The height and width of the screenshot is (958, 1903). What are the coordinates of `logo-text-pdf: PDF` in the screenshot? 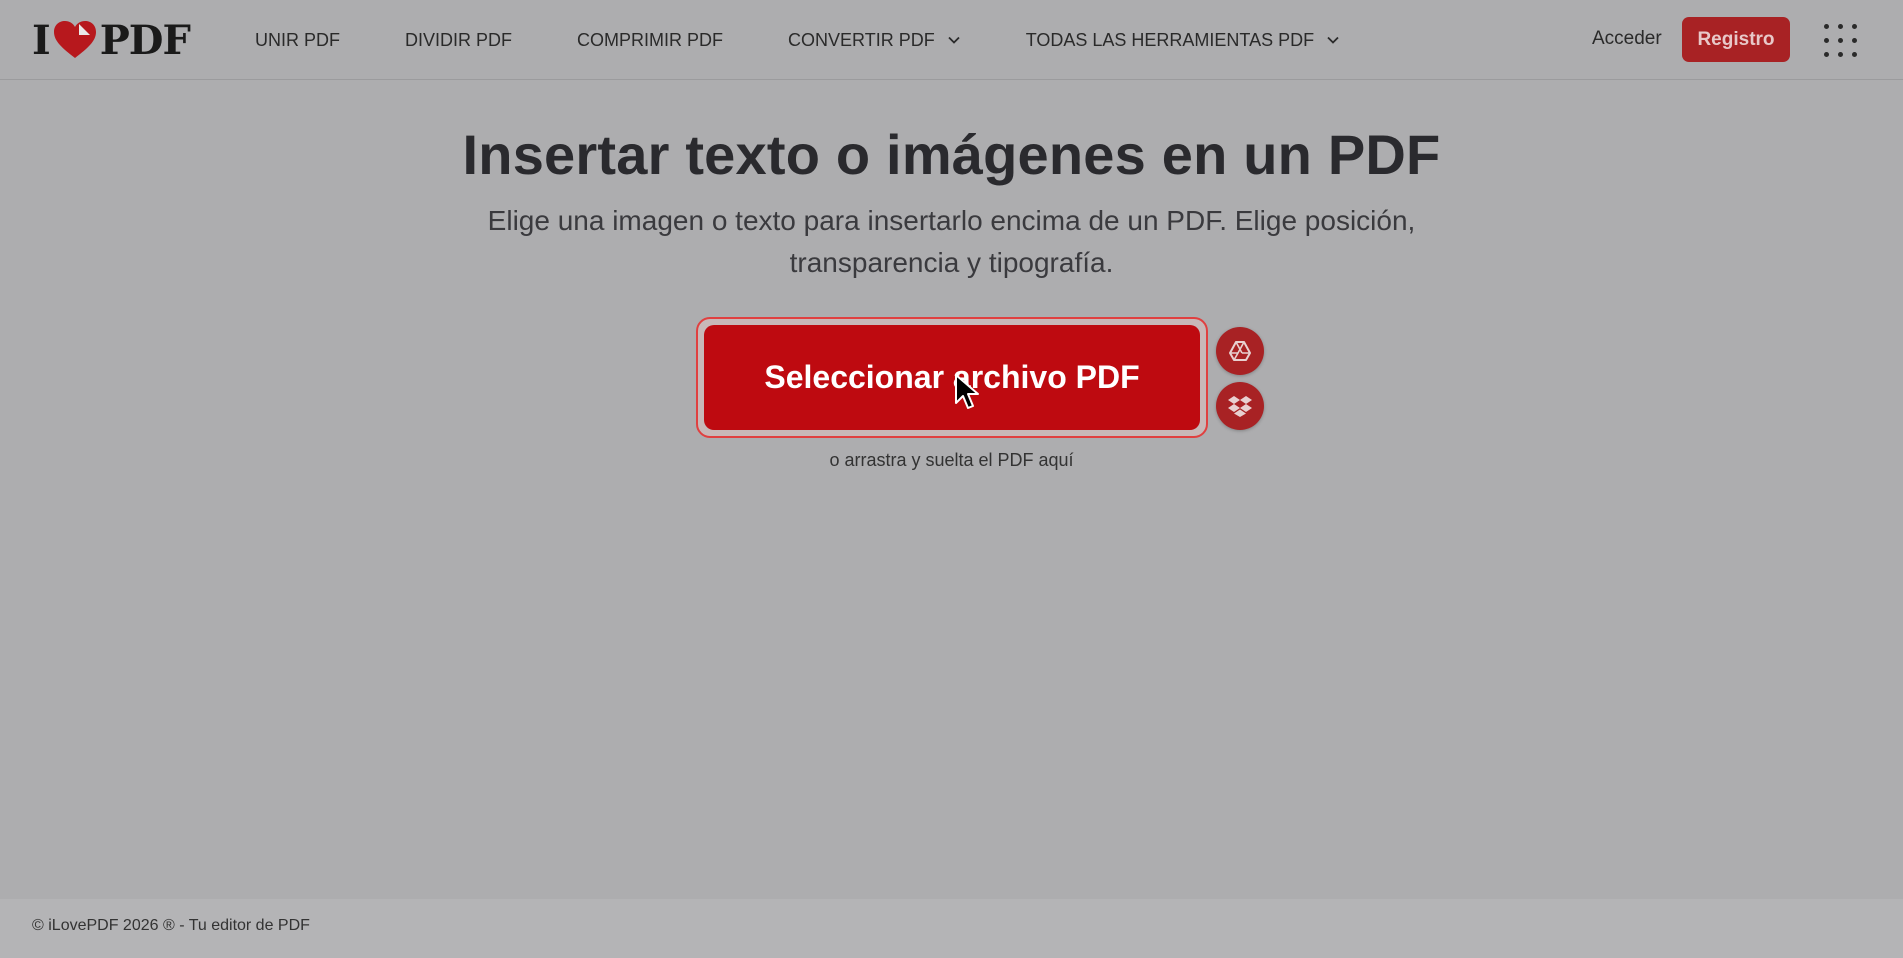 It's located at (145, 40).